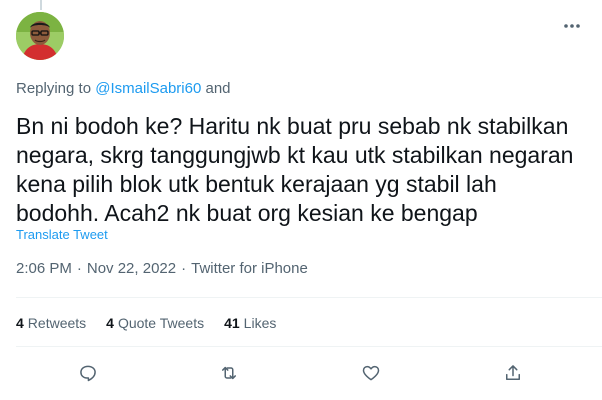 The image size is (602, 400). What do you see at coordinates (41, 5) in the screenshot?
I see `thread-connector-line` at bounding box center [41, 5].